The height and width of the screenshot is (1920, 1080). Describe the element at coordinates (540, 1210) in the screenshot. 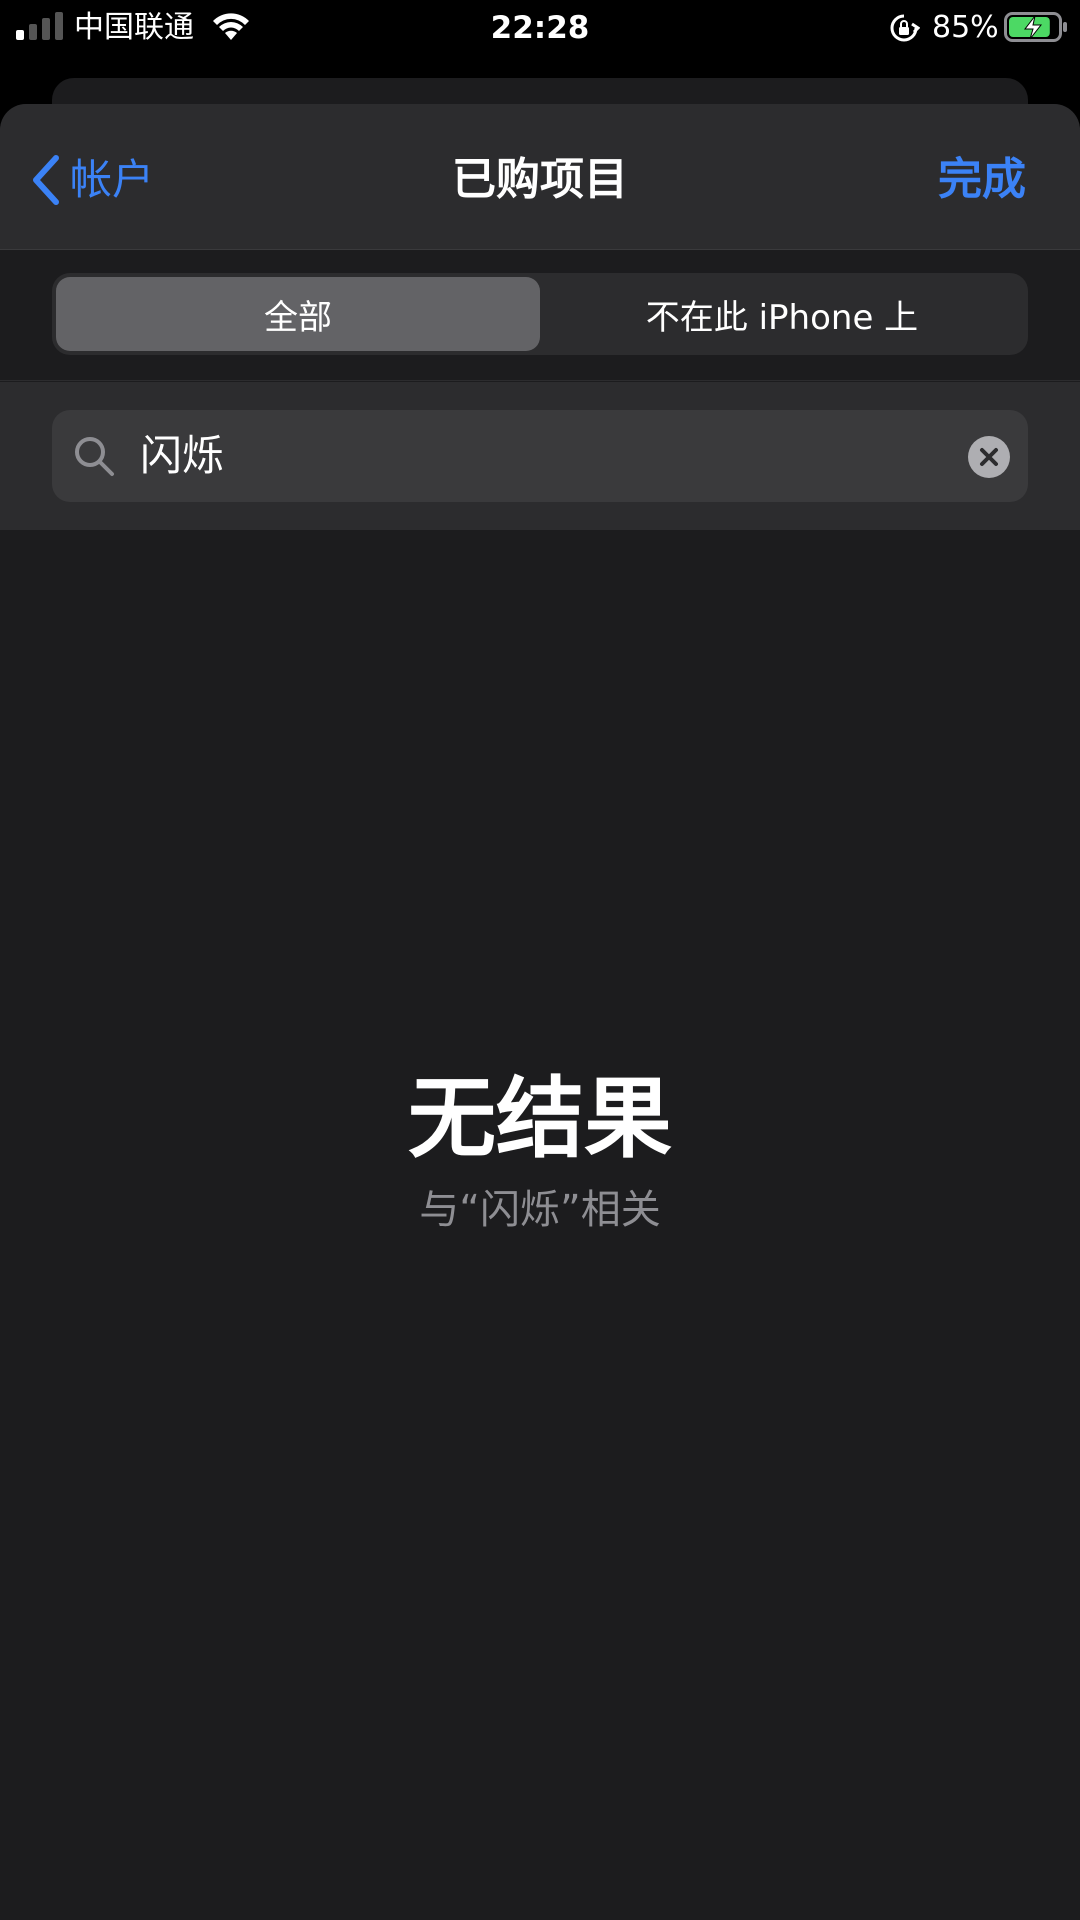

I see `empty-state-subtitle: 与“闪烁”相关` at that location.